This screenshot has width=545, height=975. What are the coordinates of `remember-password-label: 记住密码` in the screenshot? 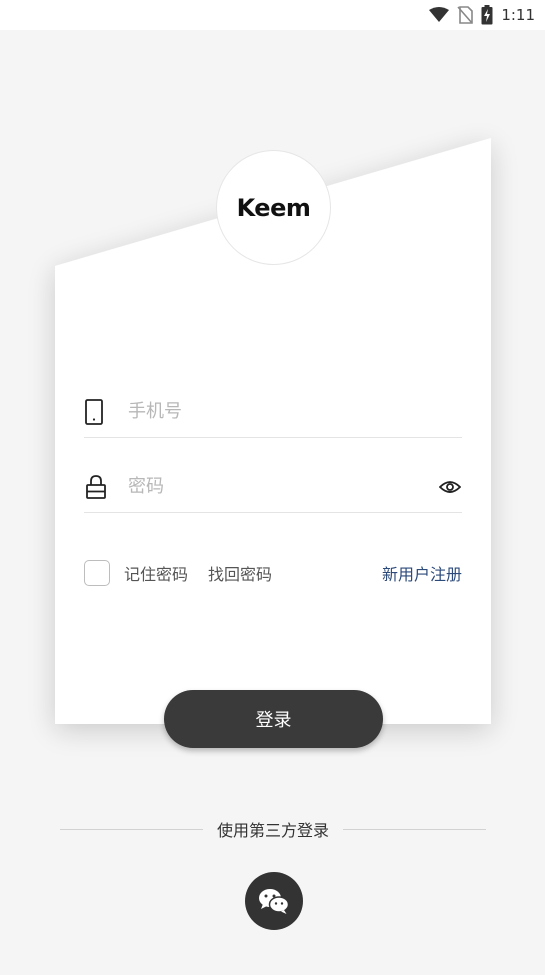 It's located at (156, 573).